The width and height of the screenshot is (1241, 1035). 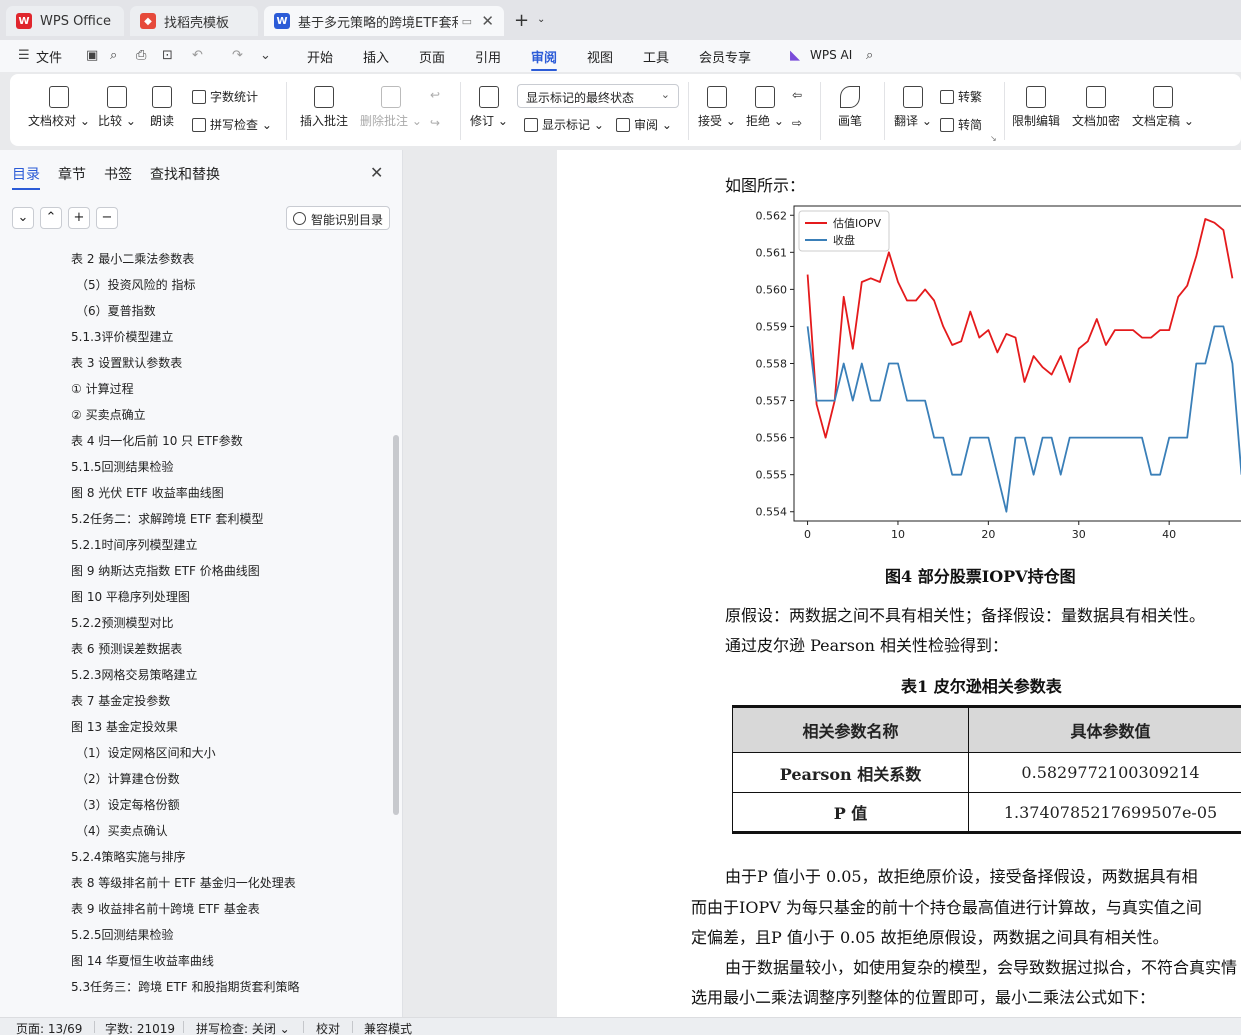 What do you see at coordinates (92, 55) in the screenshot?
I see `save-icon: ▣` at bounding box center [92, 55].